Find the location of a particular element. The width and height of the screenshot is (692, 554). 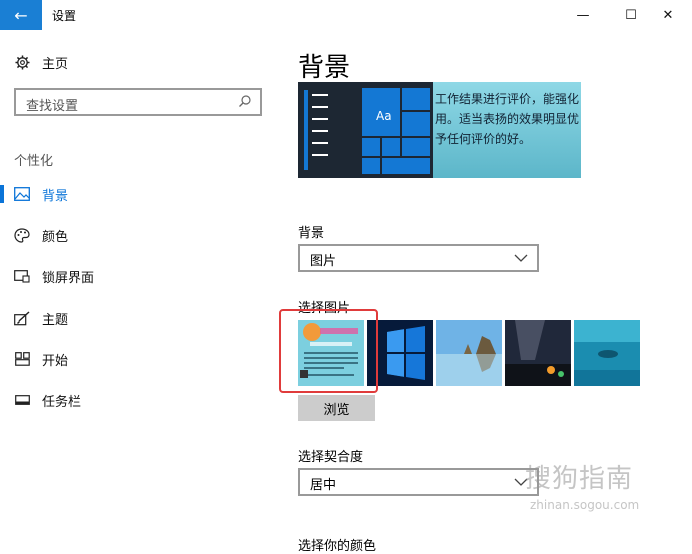

sidebar-item-taskbar: 任务栏 is located at coordinates (135, 400).